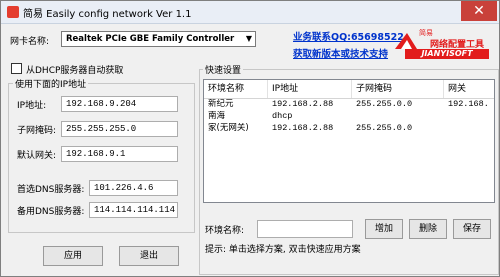 This screenshot has height=277, width=500. I want to click on dns1-input: 101.226.4.6, so click(133, 188).